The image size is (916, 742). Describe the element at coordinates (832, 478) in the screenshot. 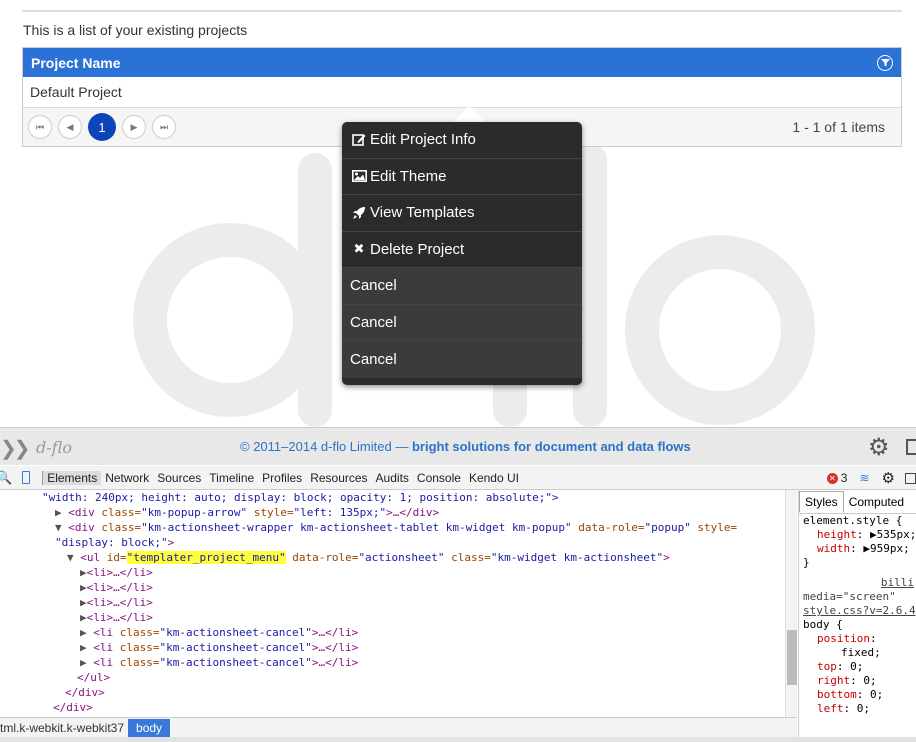

I see `error-icon: ✕` at that location.